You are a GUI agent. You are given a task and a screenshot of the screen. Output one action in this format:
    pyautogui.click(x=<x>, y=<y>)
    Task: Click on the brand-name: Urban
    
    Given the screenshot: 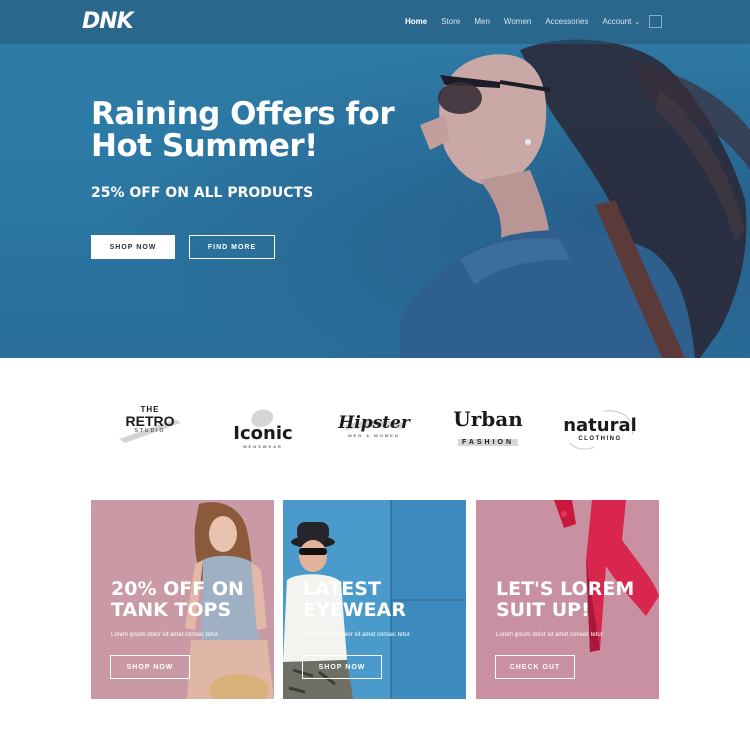 What is the action you would take?
    pyautogui.click(x=488, y=419)
    